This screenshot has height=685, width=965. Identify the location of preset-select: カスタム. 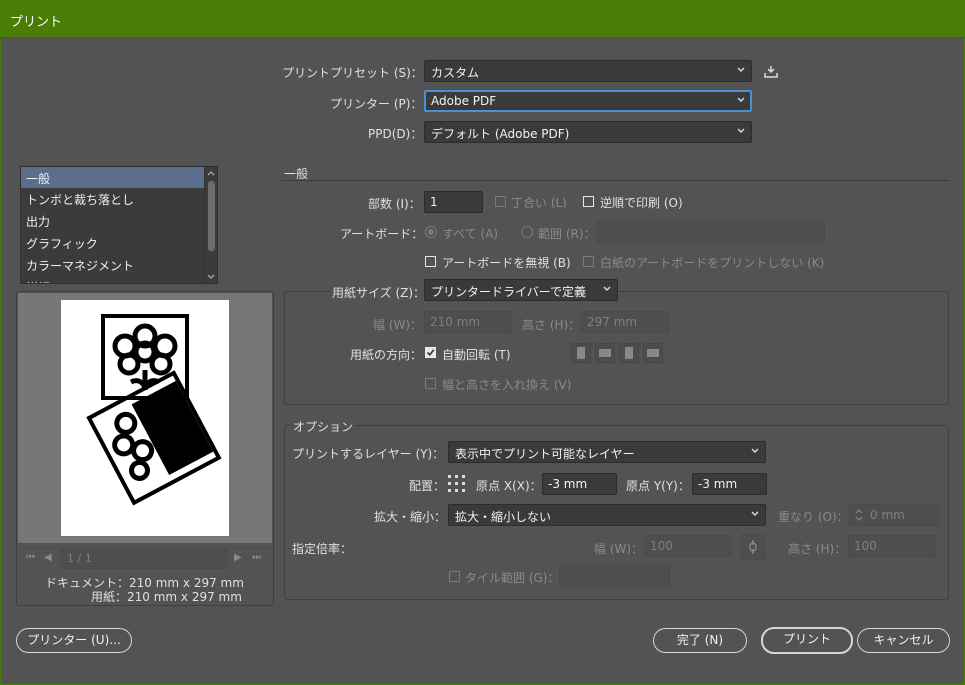
(588, 71).